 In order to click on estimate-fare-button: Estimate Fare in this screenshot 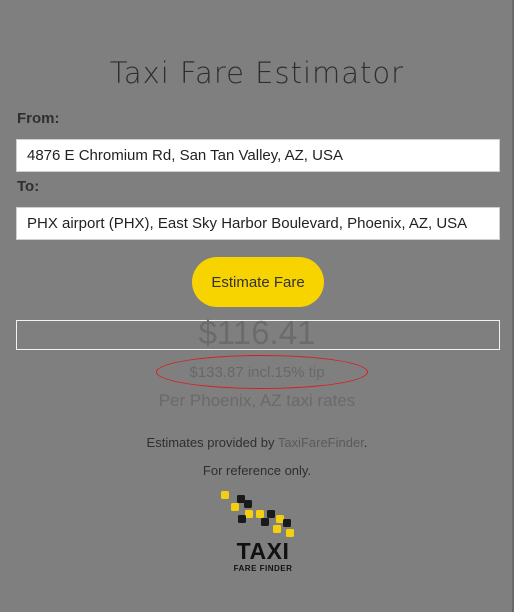, I will do `click(258, 282)`.